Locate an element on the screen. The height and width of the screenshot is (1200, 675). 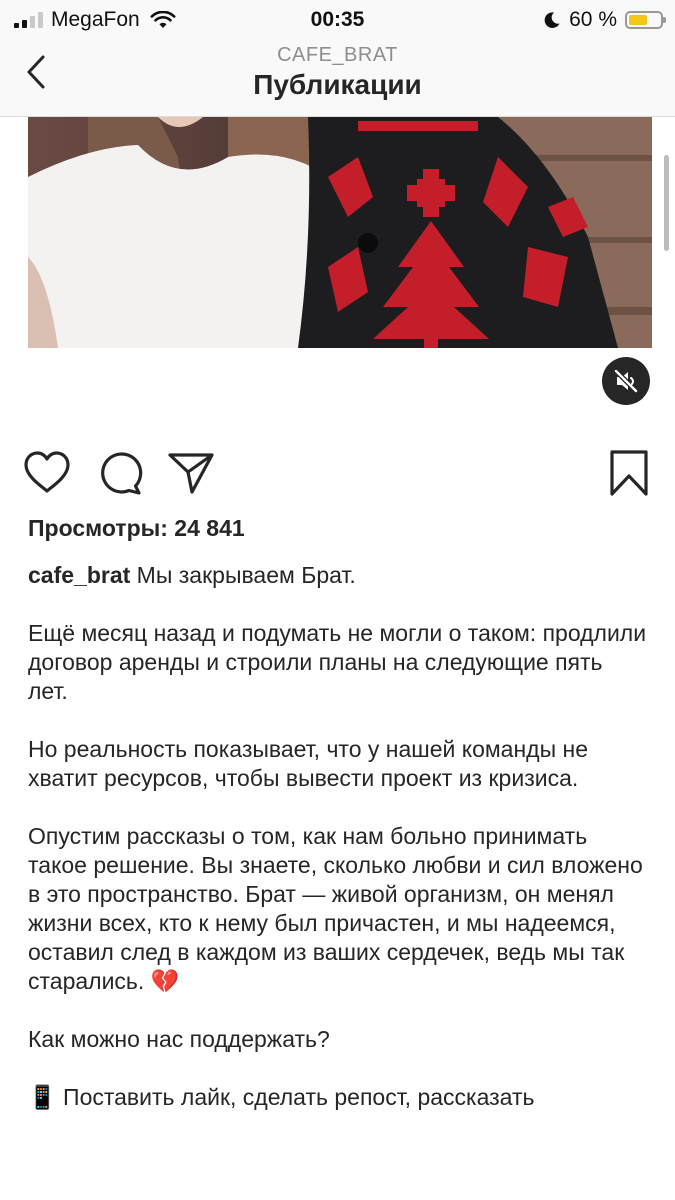
caption-headline: Мы закрываем Брат. is located at coordinates (246, 575).